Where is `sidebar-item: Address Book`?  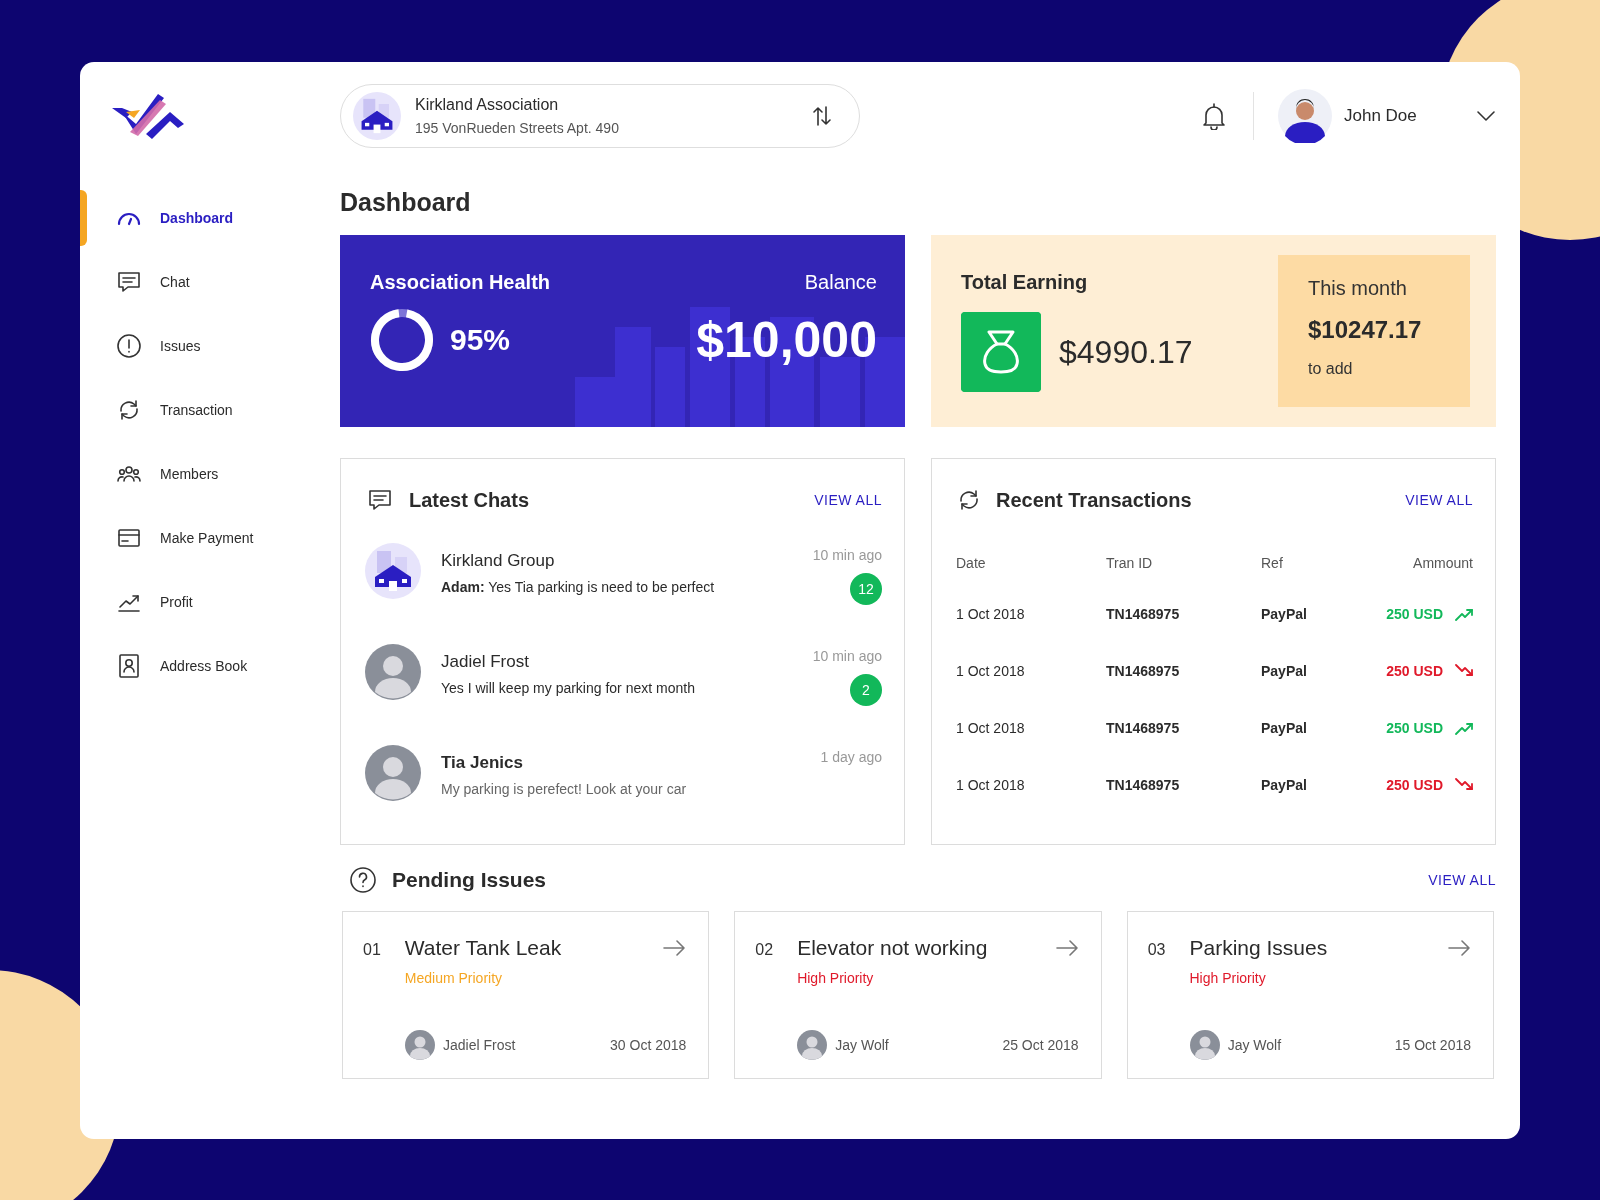 sidebar-item: Address Book is located at coordinates (210, 666).